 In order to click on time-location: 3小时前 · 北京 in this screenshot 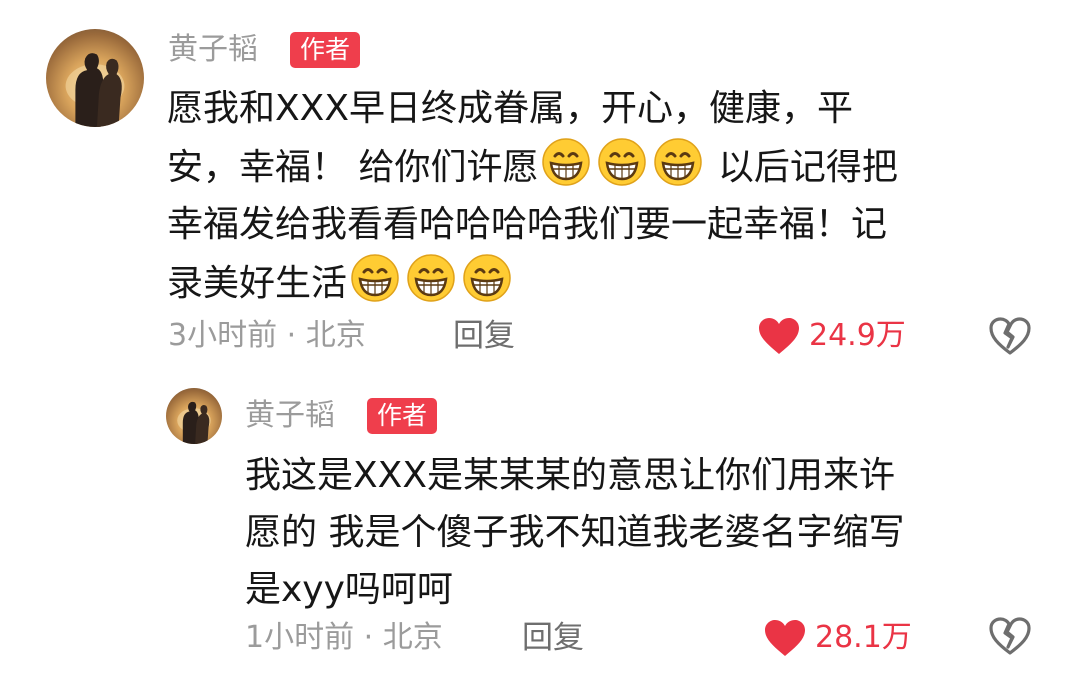, I will do `click(267, 335)`.